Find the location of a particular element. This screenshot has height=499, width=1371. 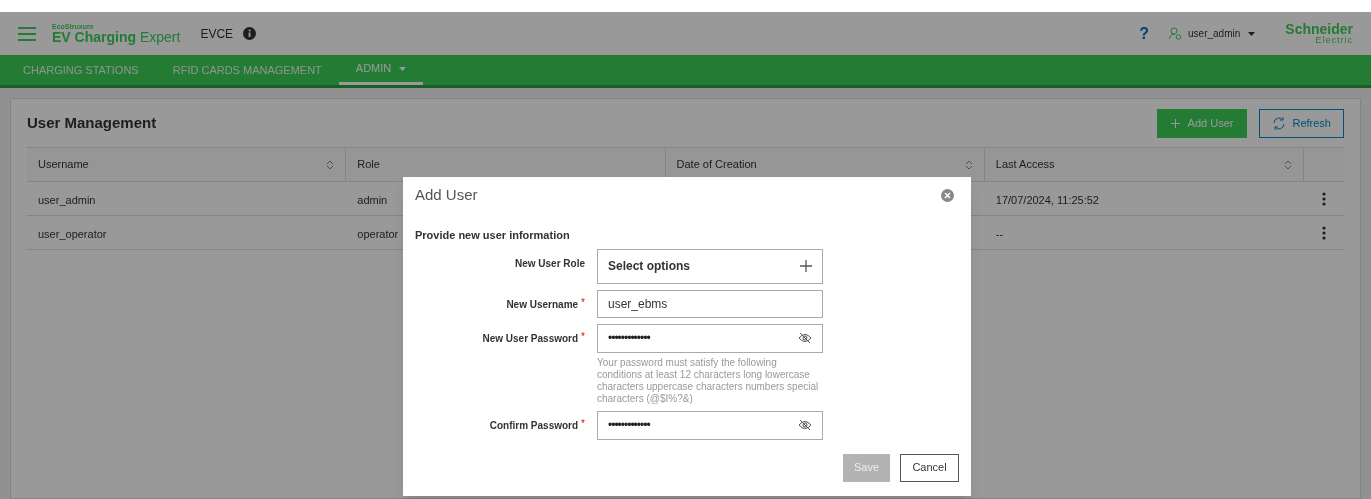

dialog-title: Add User is located at coordinates (446, 195).